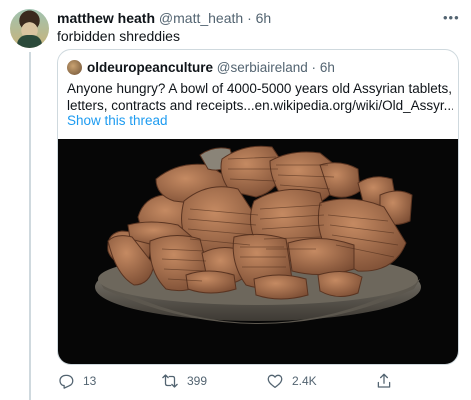 The width and height of the screenshot is (471, 400). What do you see at coordinates (184, 381) in the screenshot?
I see `retweet-button: 399` at bounding box center [184, 381].